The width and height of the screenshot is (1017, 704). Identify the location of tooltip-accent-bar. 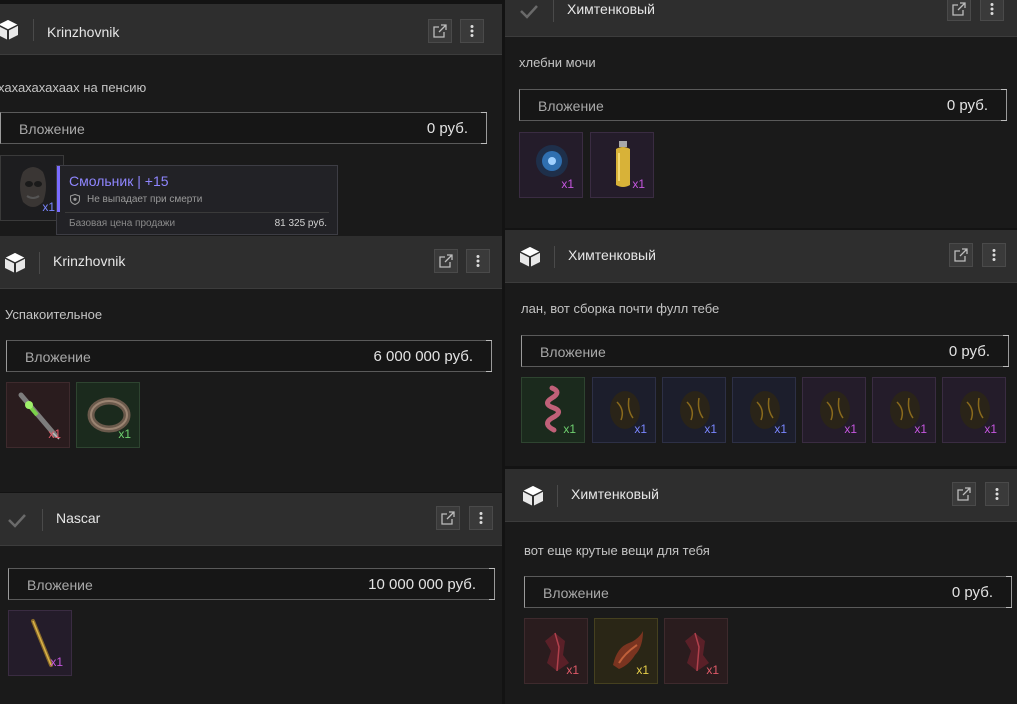
(58, 189).